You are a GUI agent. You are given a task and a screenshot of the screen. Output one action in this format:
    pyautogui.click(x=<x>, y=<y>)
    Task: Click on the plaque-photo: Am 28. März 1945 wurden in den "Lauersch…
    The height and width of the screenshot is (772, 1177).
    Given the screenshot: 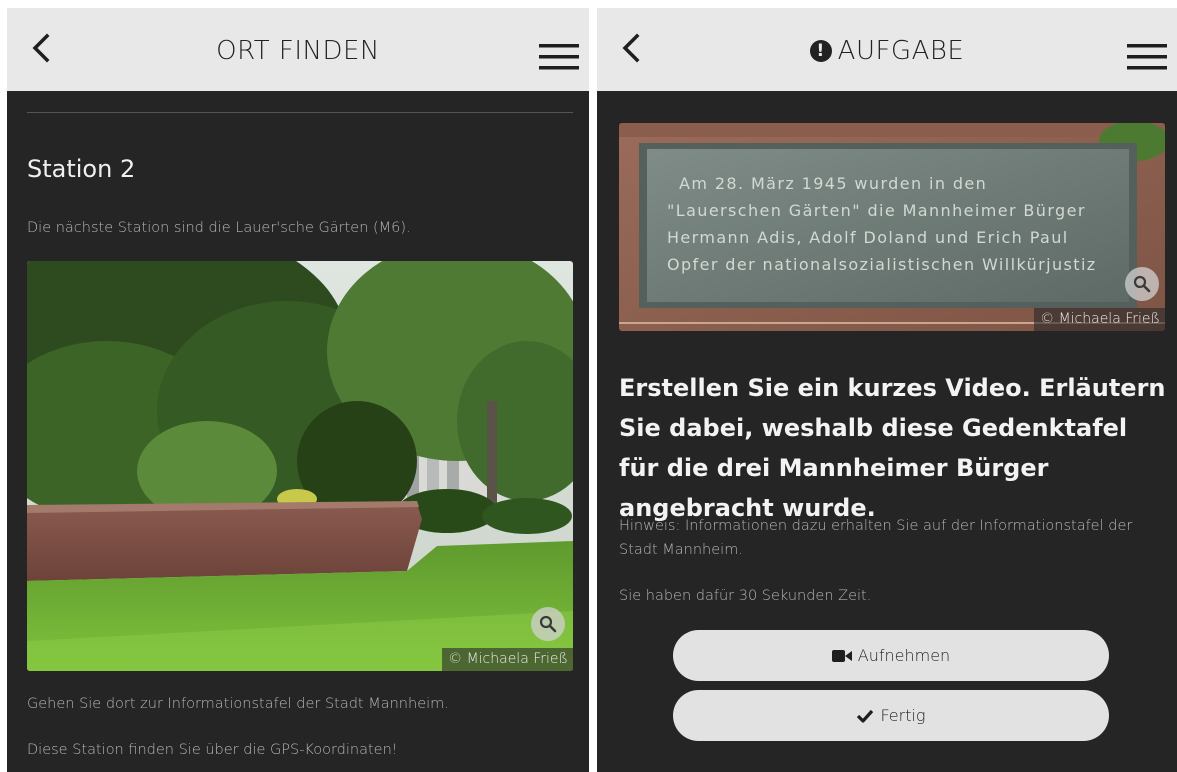 What is the action you would take?
    pyautogui.click(x=892, y=227)
    